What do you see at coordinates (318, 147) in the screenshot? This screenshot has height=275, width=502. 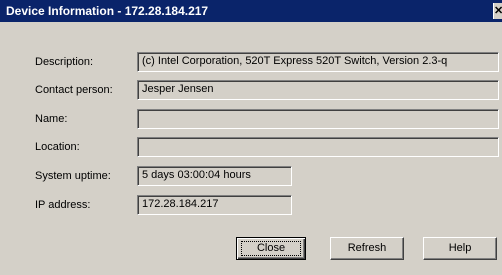 I see `location-field` at bounding box center [318, 147].